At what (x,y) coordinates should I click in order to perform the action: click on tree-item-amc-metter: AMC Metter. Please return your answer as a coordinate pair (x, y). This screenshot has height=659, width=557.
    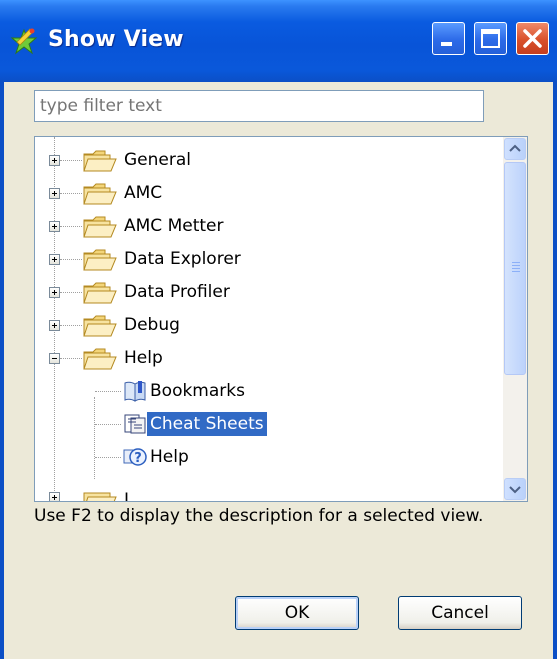
    Looking at the image, I should click on (268, 226).